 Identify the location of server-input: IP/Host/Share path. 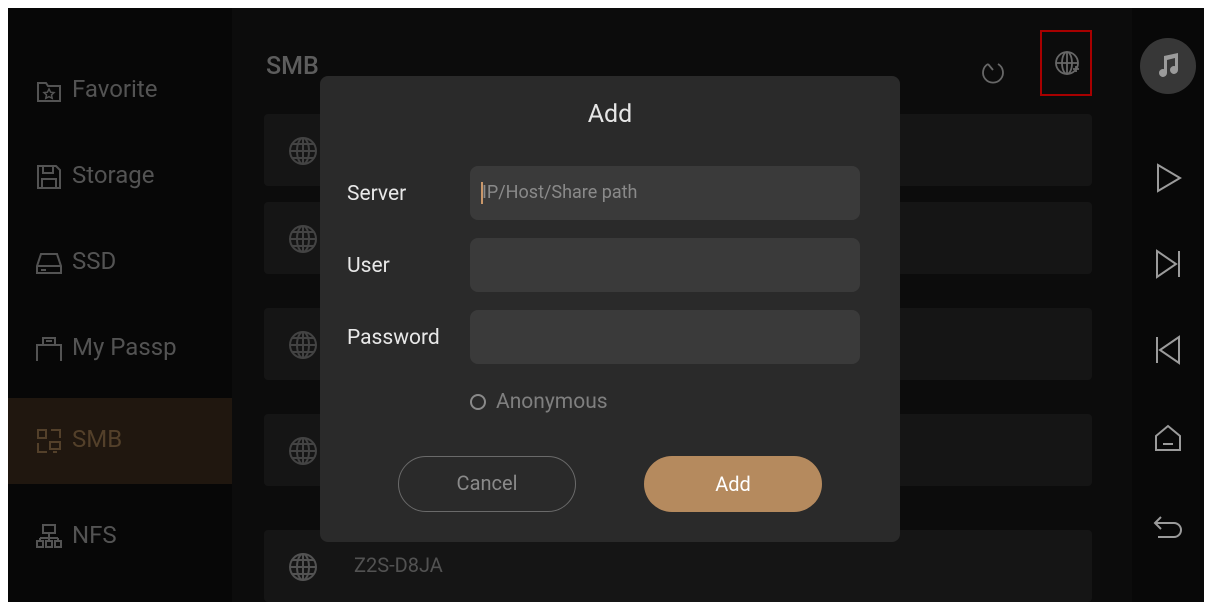
(665, 193).